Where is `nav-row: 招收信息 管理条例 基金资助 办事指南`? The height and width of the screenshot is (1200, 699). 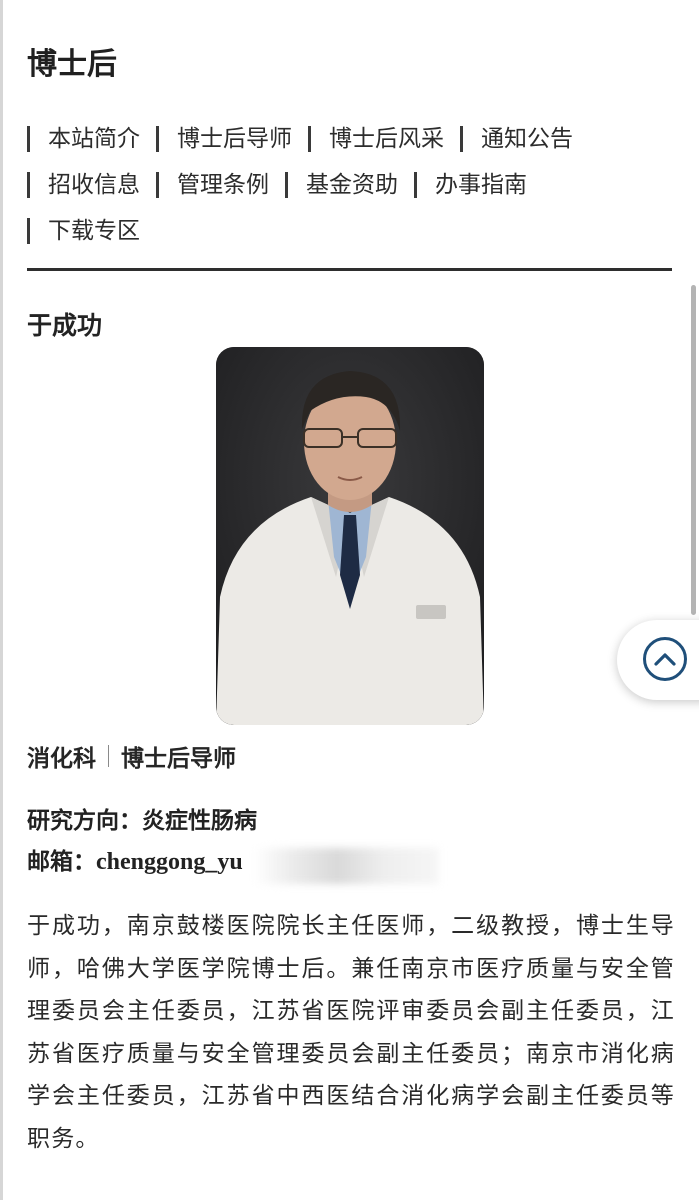
nav-row: 招收信息 管理条例 基金资助 办事指南 is located at coordinates (352, 185).